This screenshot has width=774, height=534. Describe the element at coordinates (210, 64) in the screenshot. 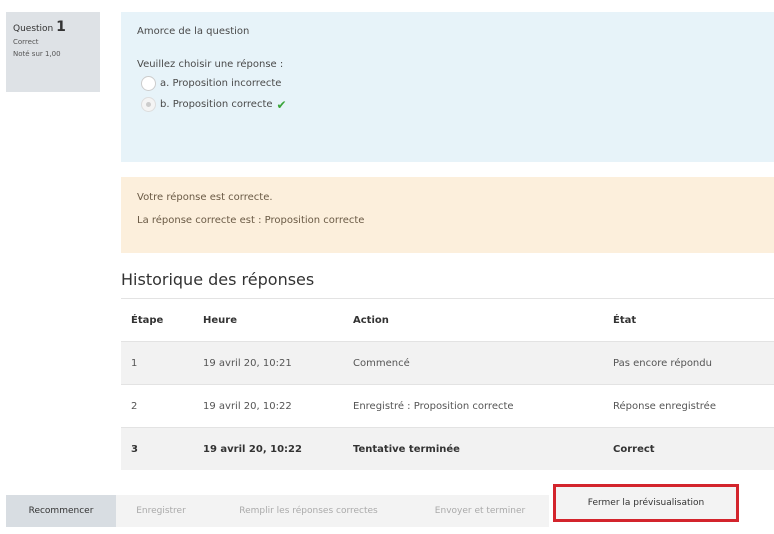

I see `answer-prompt: Veuillez choisir une réponse :` at that location.